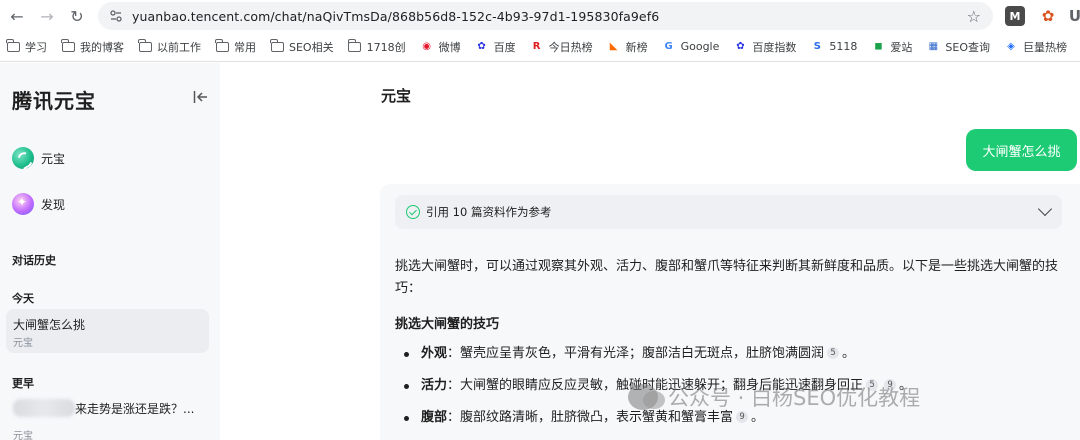 This screenshot has width=1080, height=440. I want to click on bookmark-item: ◈ 巨量热榜, so click(1035, 47).